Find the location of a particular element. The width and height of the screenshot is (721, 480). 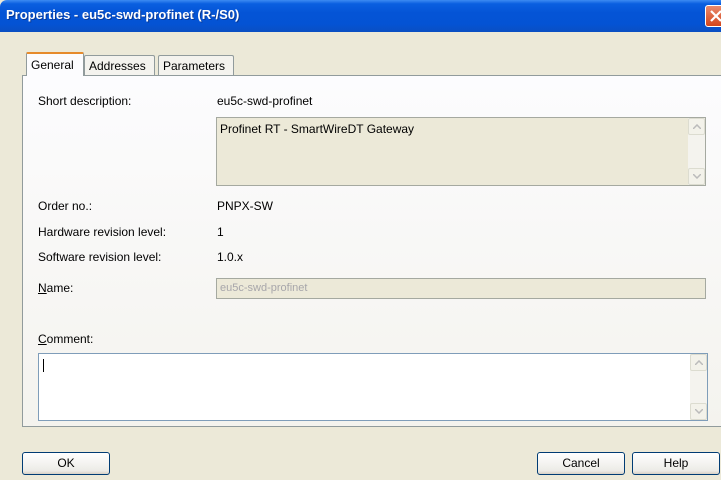

tab-label: Addresses is located at coordinates (117, 66).